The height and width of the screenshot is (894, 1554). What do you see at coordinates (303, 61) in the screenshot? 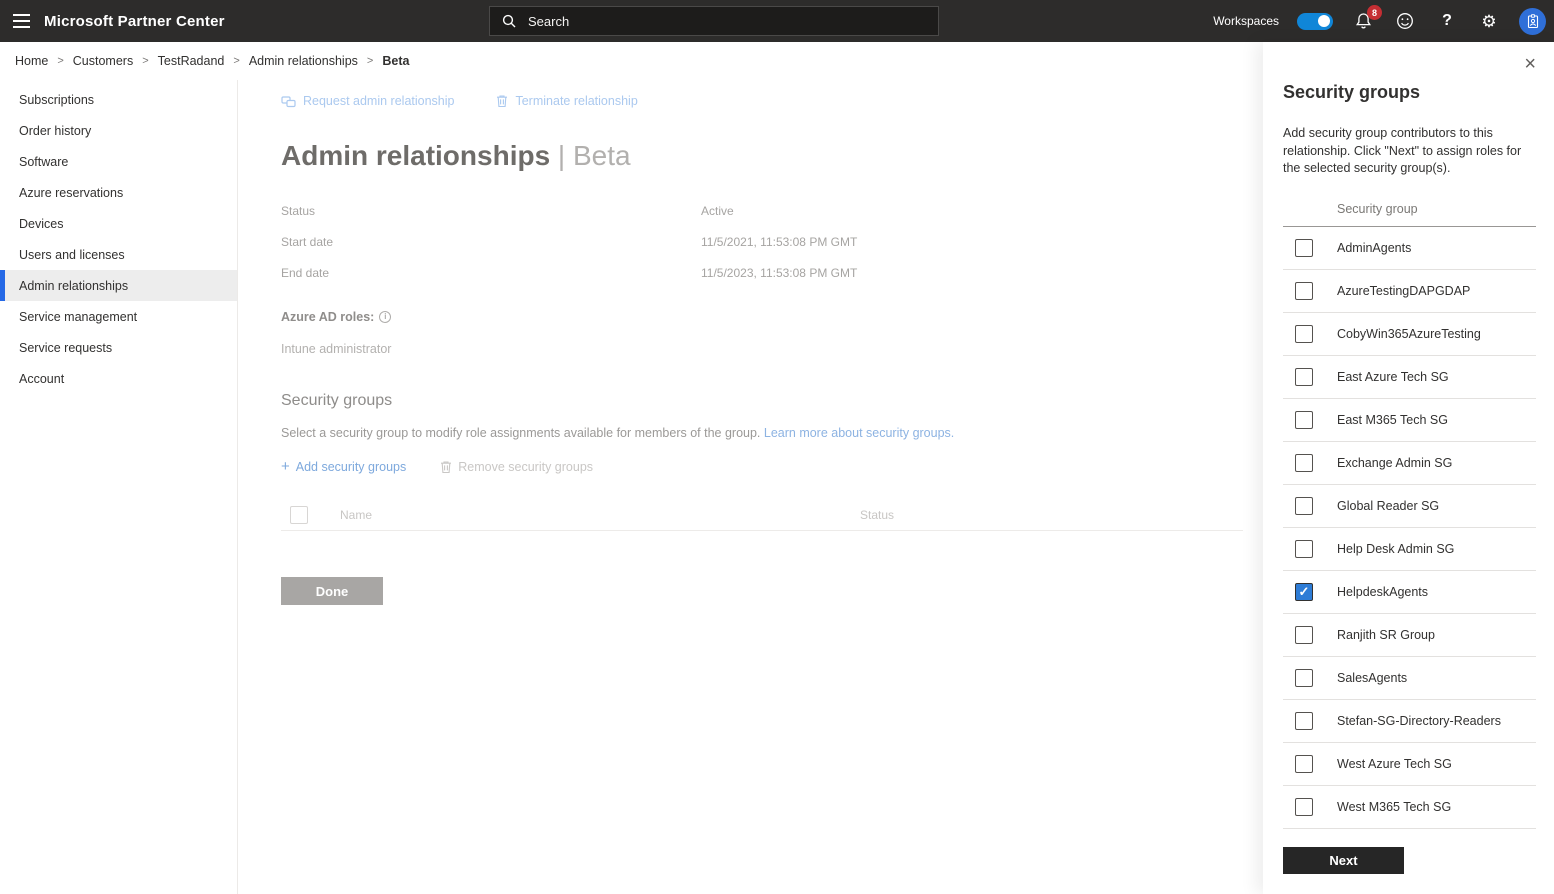
I see `breadcrumb-admin-relationships: Admin relationships` at bounding box center [303, 61].